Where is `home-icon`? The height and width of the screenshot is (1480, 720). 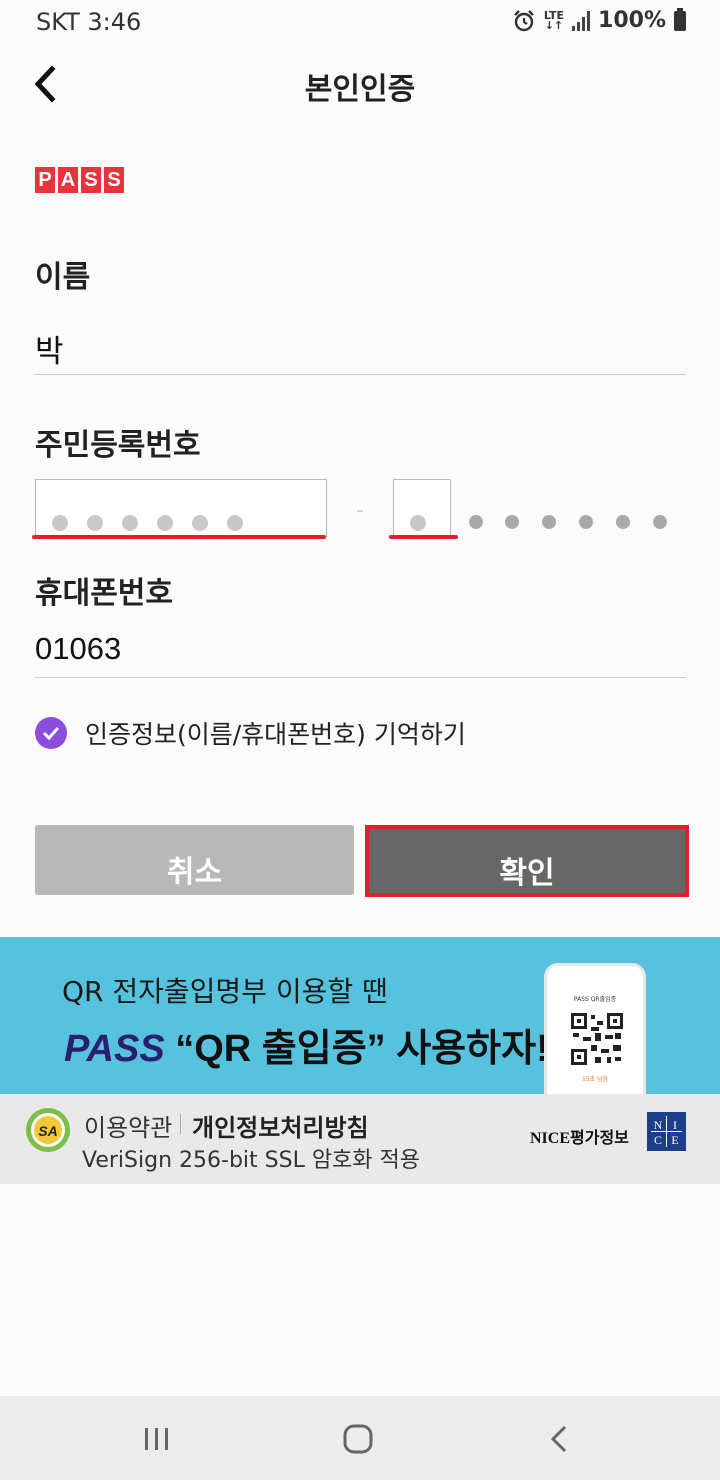 home-icon is located at coordinates (358, 1439).